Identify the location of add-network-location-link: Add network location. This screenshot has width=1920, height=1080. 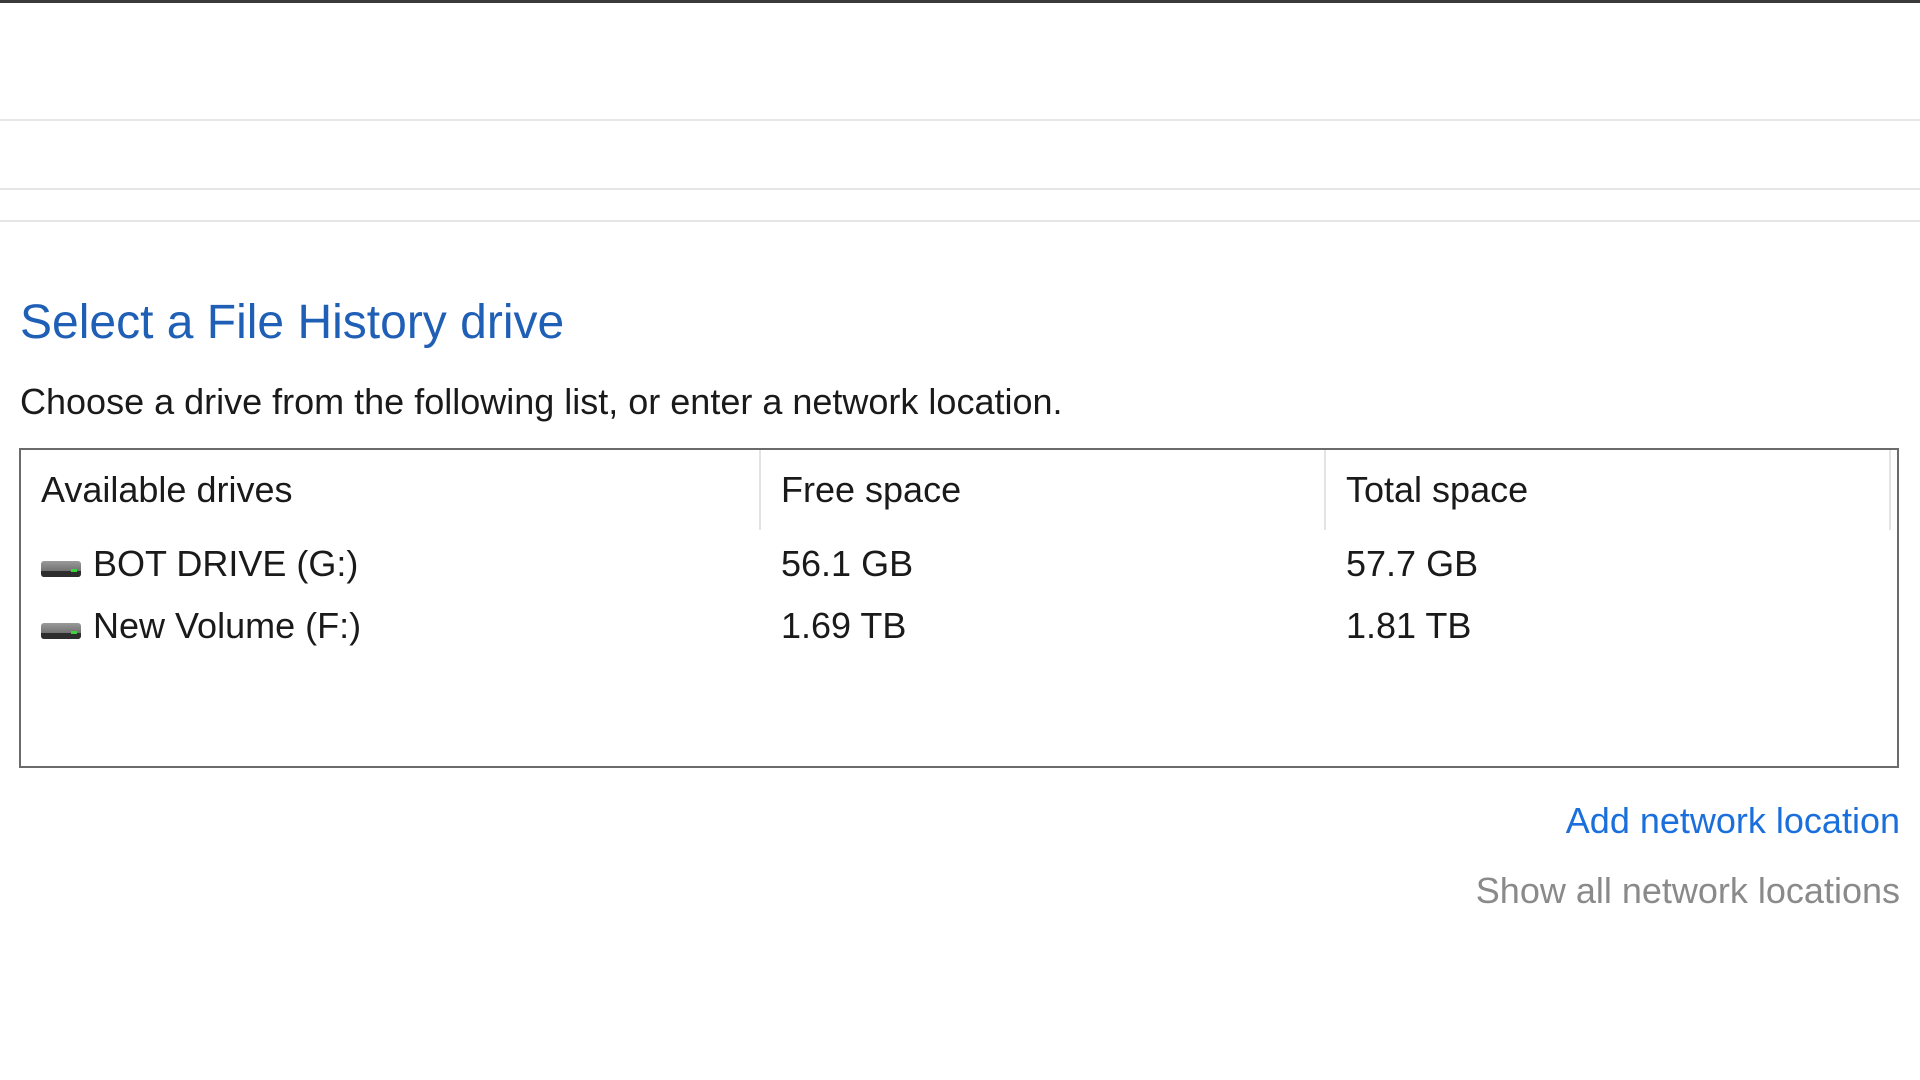
(1733, 821).